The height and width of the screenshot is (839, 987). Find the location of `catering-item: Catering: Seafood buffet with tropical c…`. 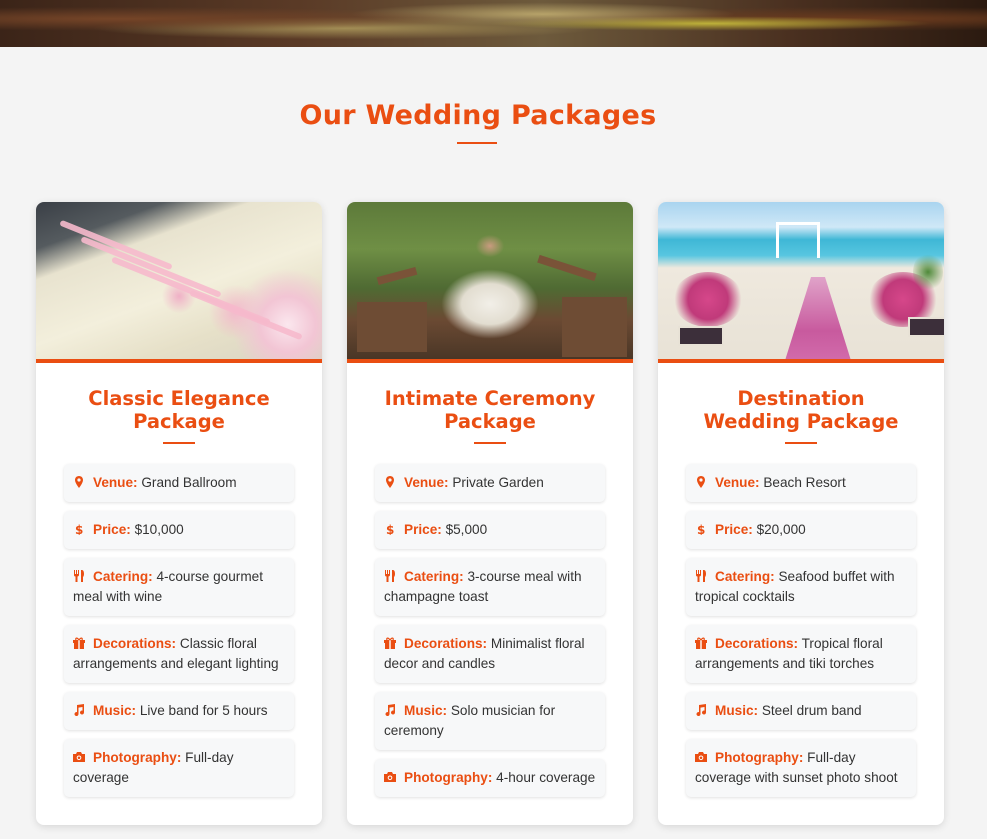

catering-item: Catering: Seafood buffet with tropical c… is located at coordinates (801, 587).